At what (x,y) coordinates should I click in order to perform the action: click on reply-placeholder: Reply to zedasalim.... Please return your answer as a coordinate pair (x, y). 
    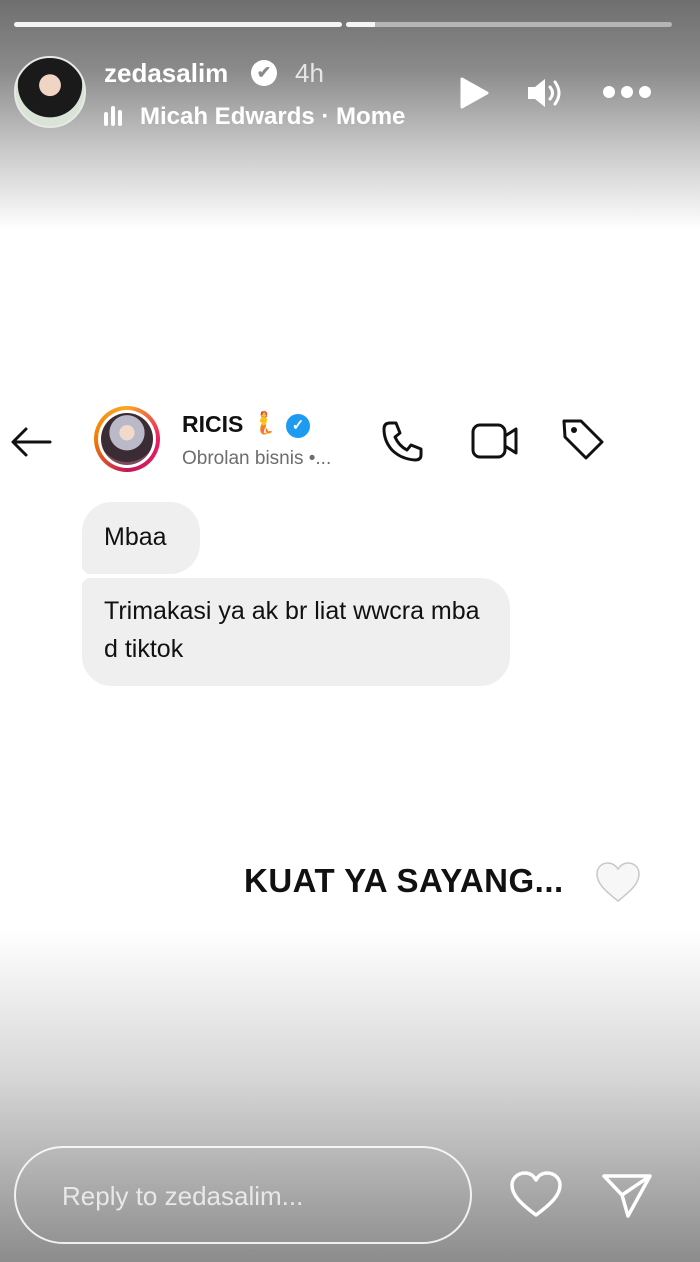
    Looking at the image, I should click on (183, 1196).